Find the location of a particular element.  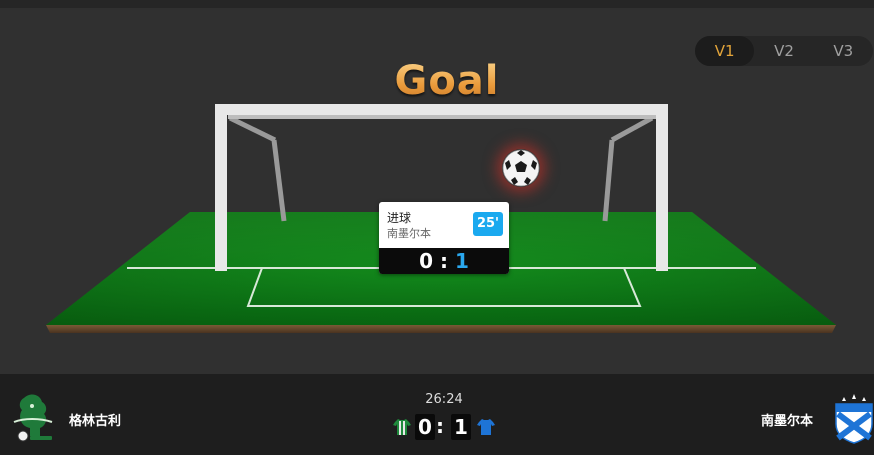

event-score-home: 0 is located at coordinates (426, 261).